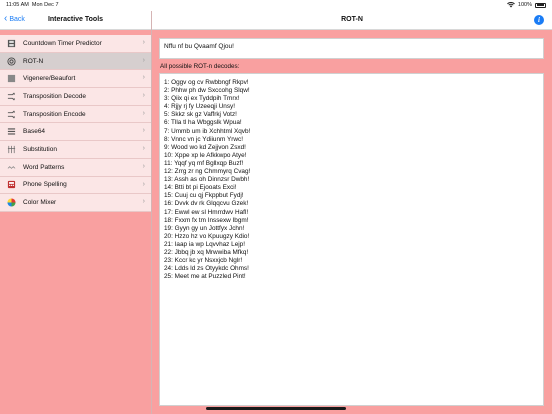 The height and width of the screenshot is (414, 552). Describe the element at coordinates (204, 196) in the screenshot. I see `result-line: 15: Cuuj cu qj Fkppbut Fydj!` at that location.